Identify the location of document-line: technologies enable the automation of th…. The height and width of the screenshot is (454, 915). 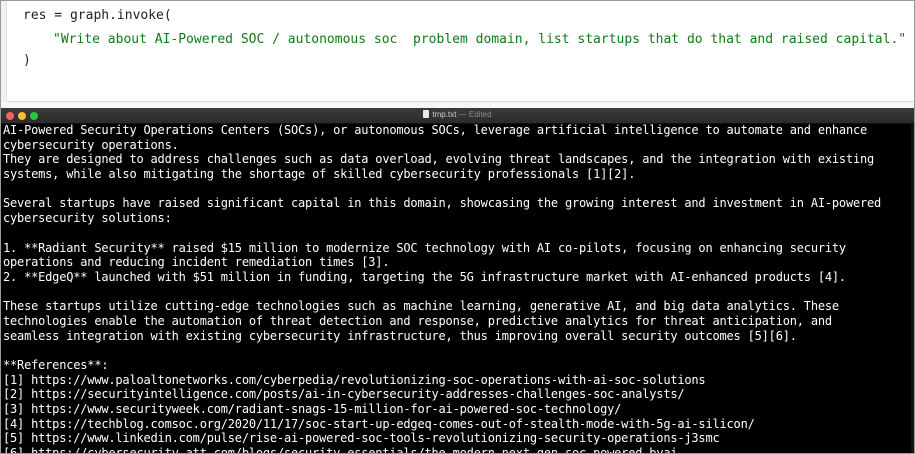
(417, 320).